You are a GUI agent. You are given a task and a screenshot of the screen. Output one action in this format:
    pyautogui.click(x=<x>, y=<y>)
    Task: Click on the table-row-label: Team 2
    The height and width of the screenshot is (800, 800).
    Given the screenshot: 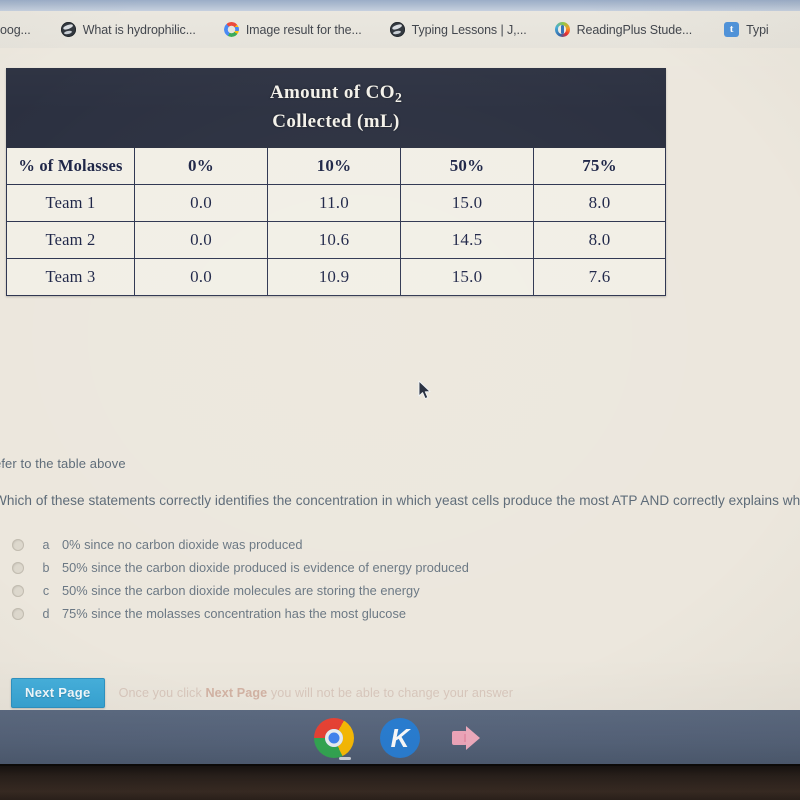 What is the action you would take?
    pyautogui.click(x=70, y=240)
    